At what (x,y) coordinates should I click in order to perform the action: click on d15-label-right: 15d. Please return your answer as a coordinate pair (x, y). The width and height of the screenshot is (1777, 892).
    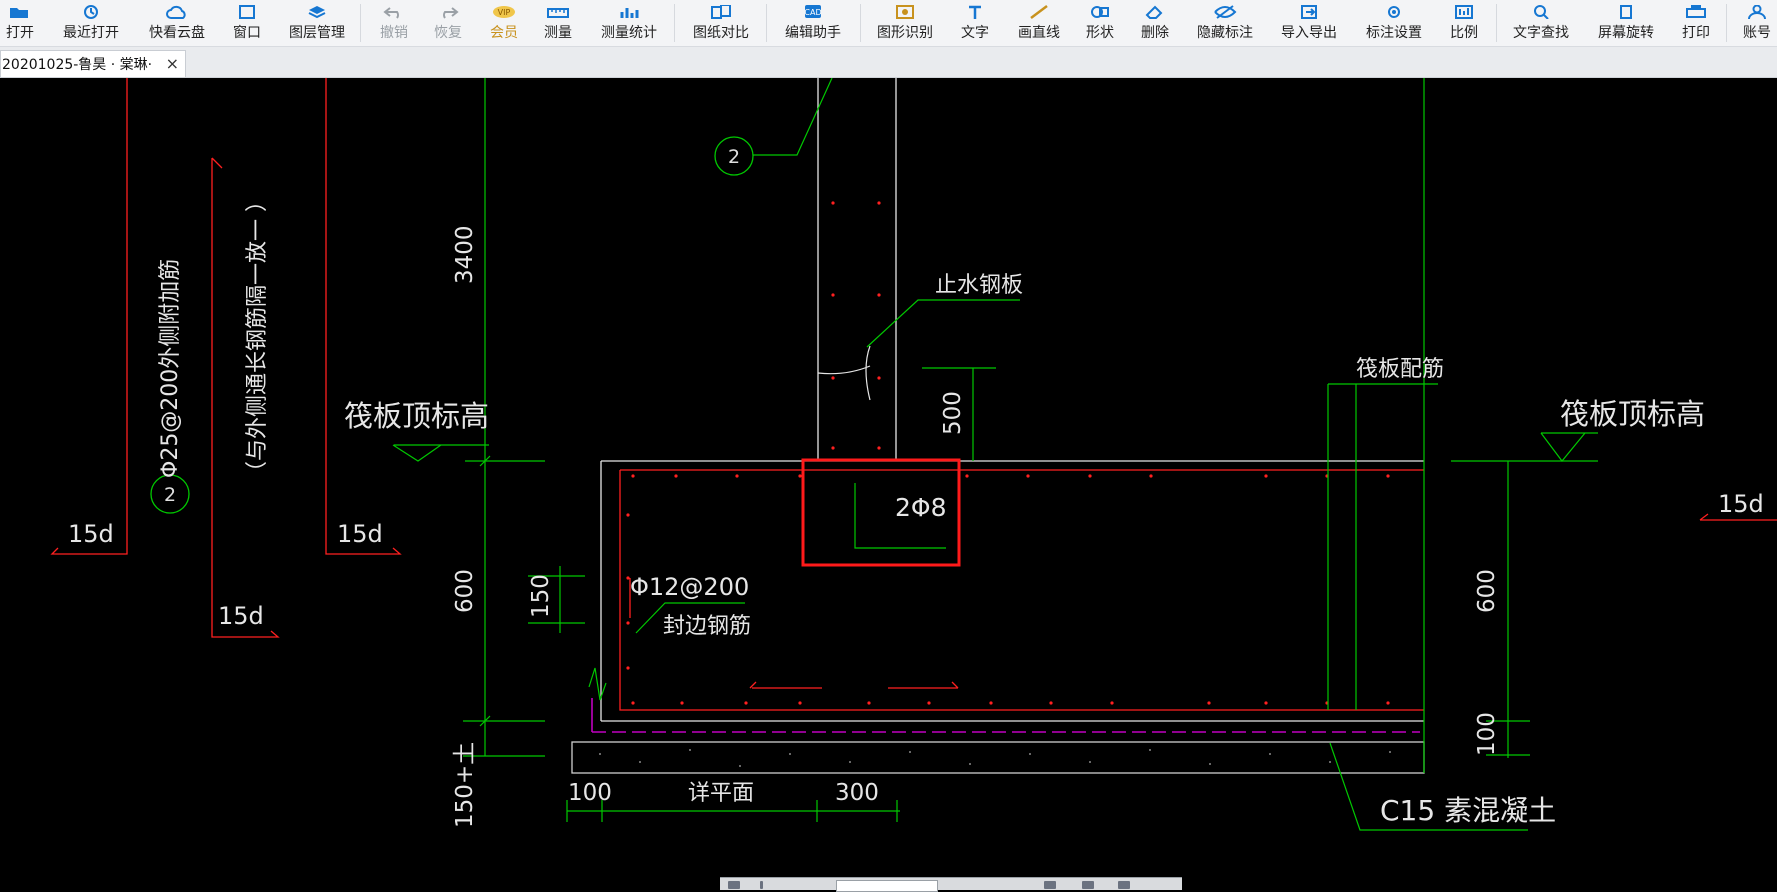
    Looking at the image, I should click on (1741, 504).